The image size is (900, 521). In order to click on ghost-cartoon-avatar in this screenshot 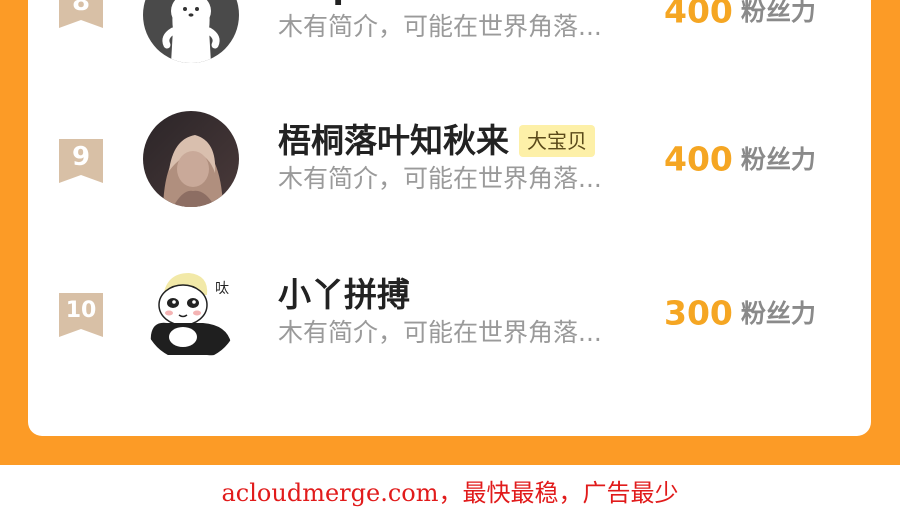, I will do `click(191, 31)`.